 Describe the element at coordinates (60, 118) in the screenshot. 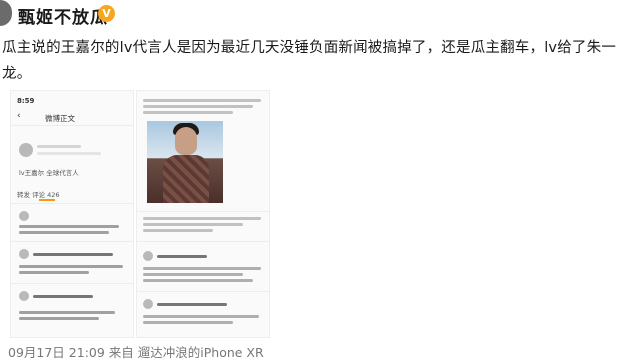

I see `nav-title: 微博正文` at that location.